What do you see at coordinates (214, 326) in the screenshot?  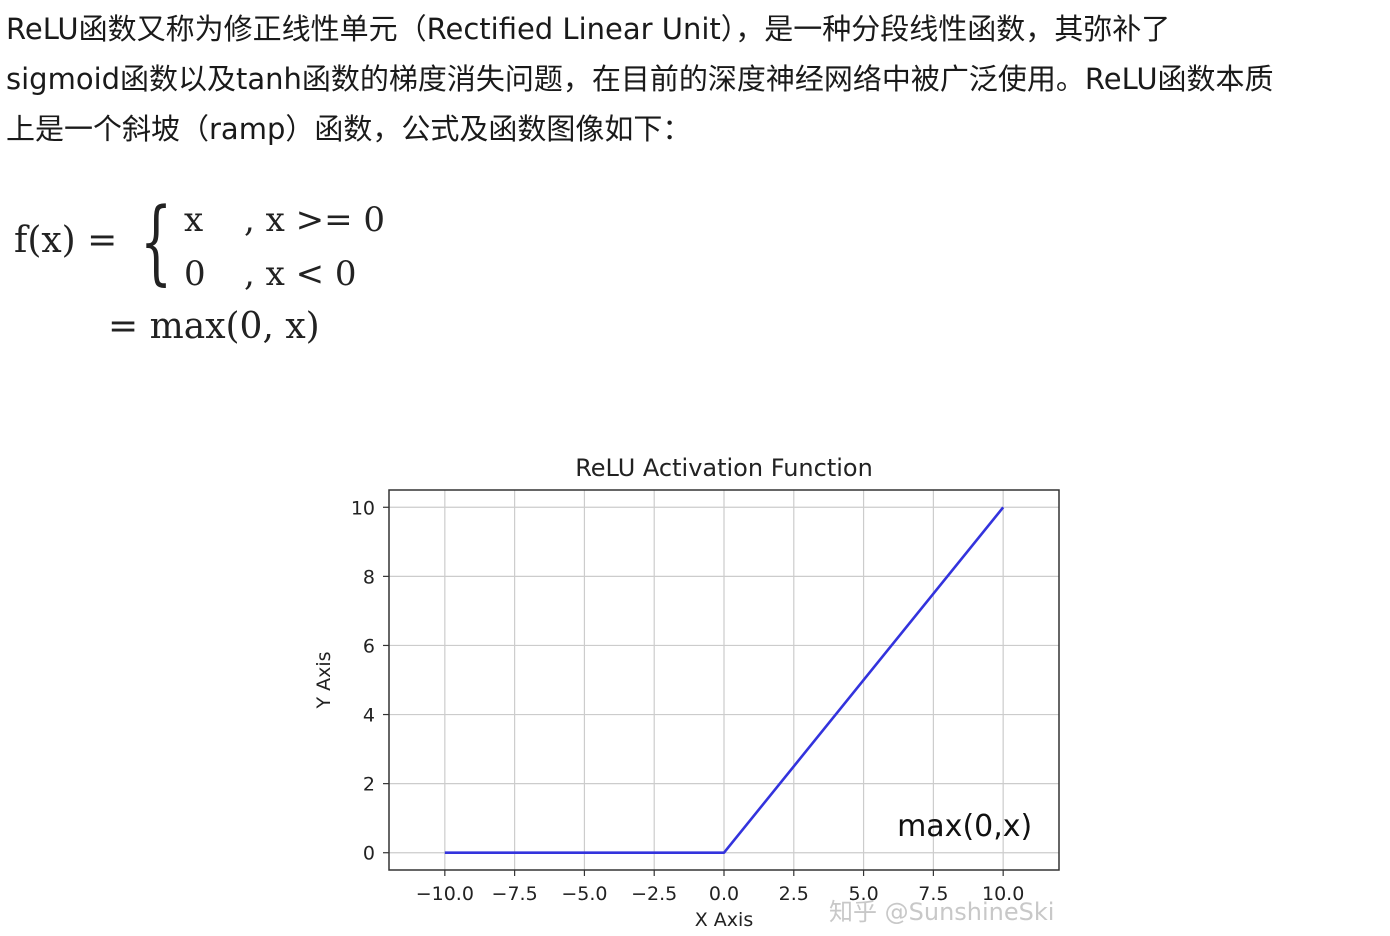 I see `formula-max-form: = max(0, x)` at bounding box center [214, 326].